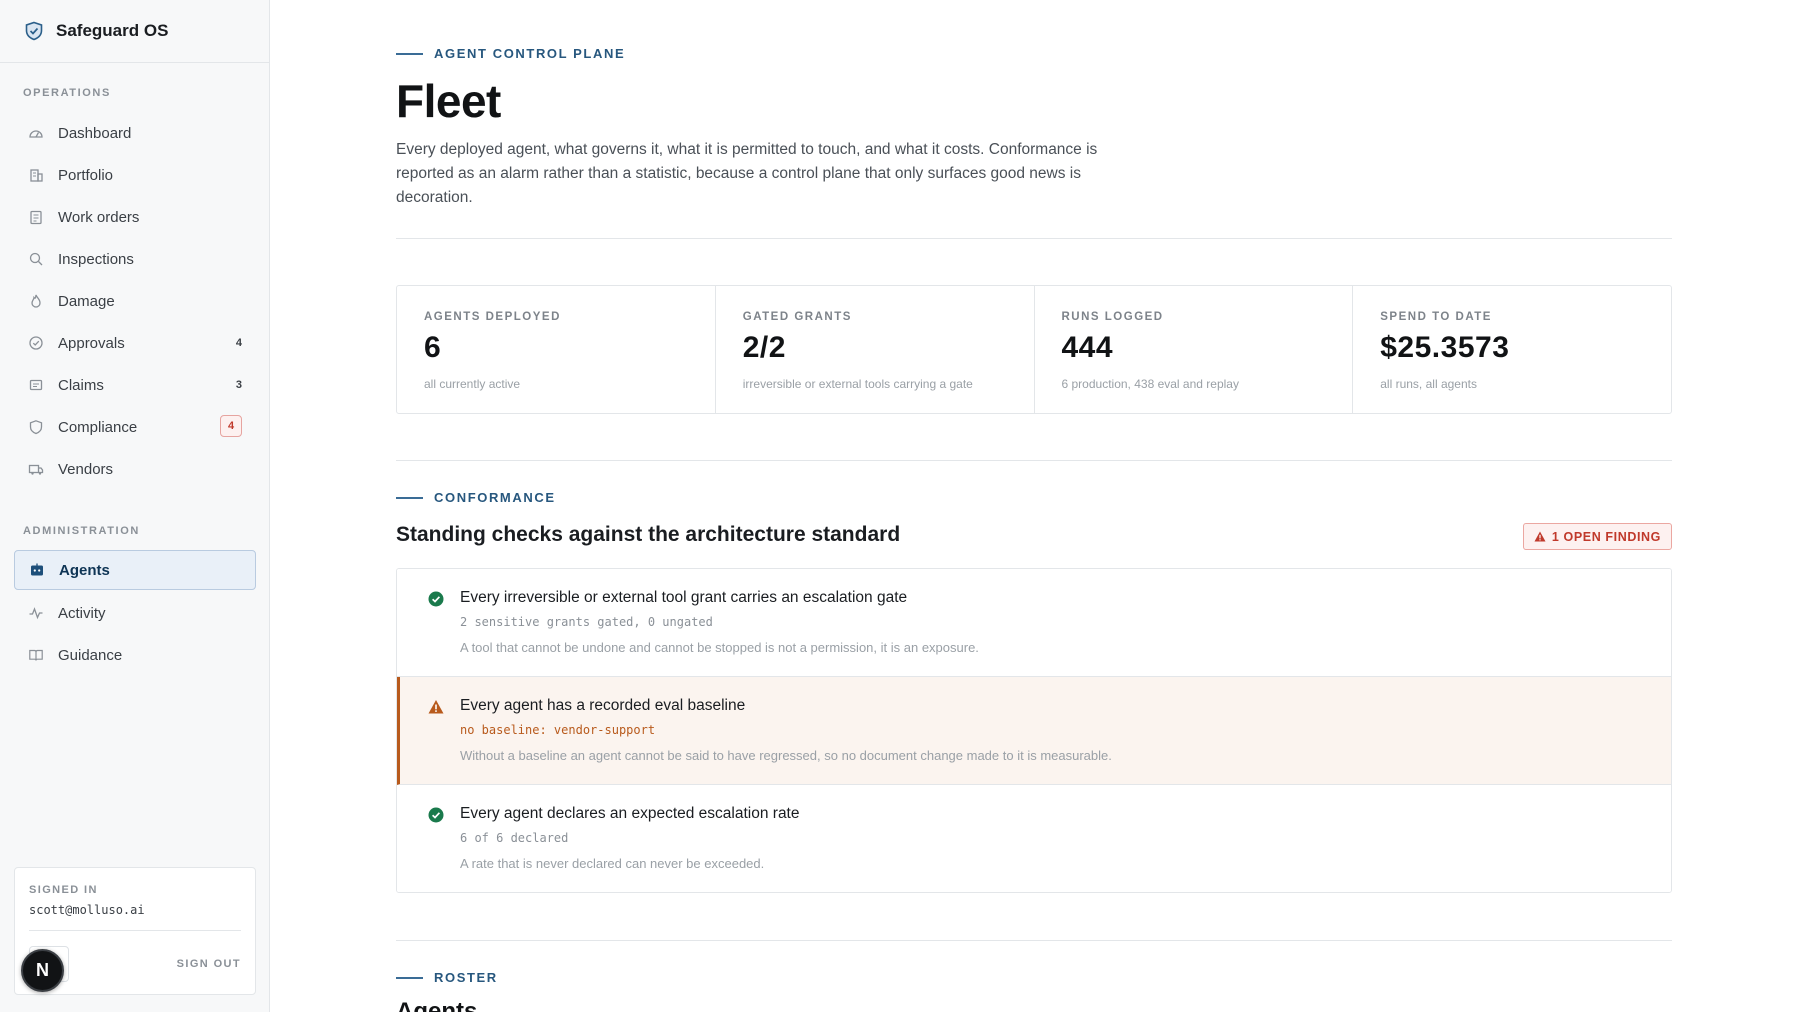  I want to click on sidebar-item-label: Compliance, so click(98, 427).